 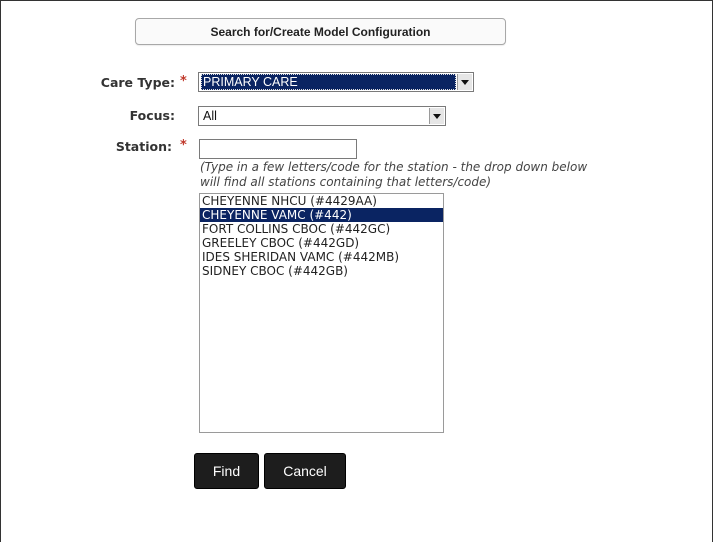 I want to click on care-type-label: Care Type:, so click(x=137, y=82).